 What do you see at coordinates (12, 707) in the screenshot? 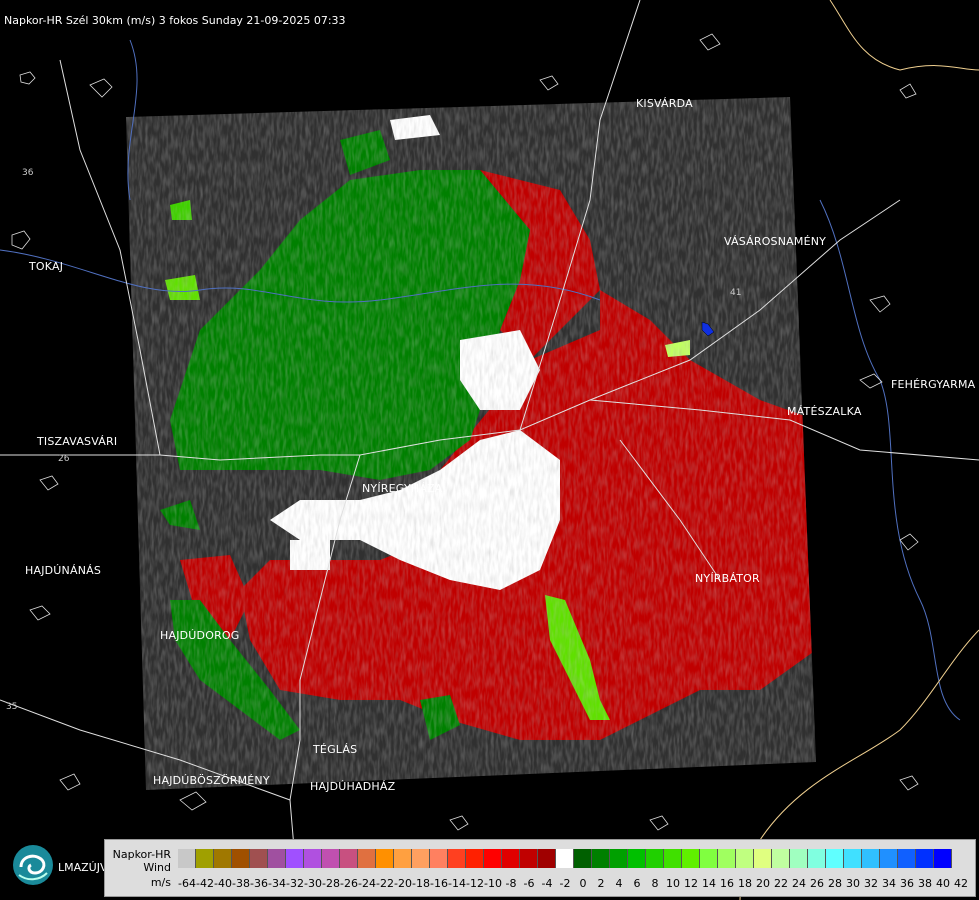
I see `road-number-label: 35` at bounding box center [12, 707].